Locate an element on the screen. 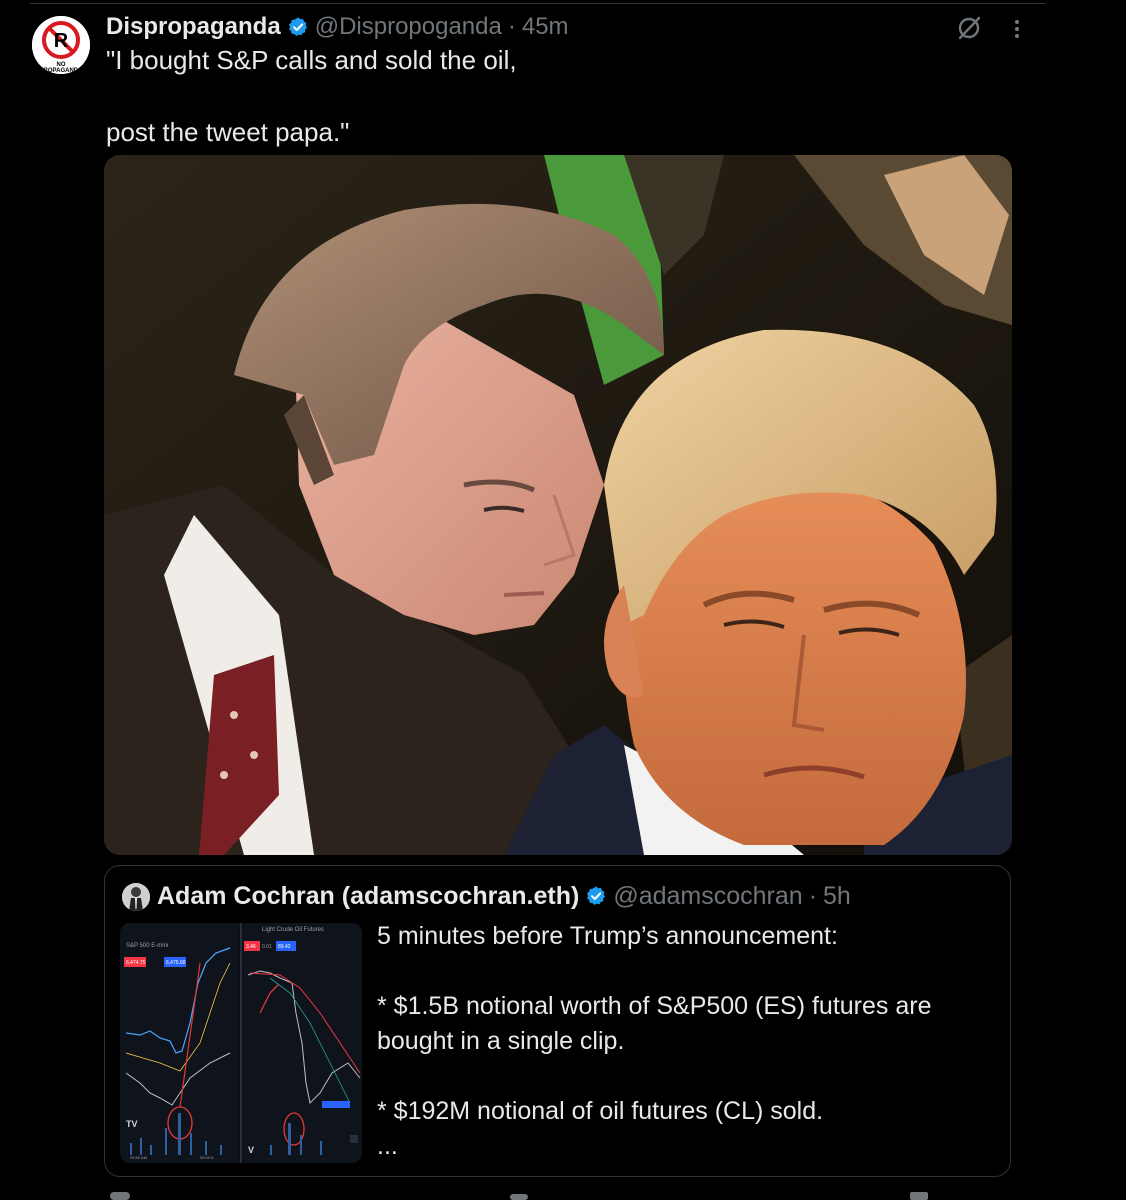  more-options-icon is located at coordinates (1017, 28).